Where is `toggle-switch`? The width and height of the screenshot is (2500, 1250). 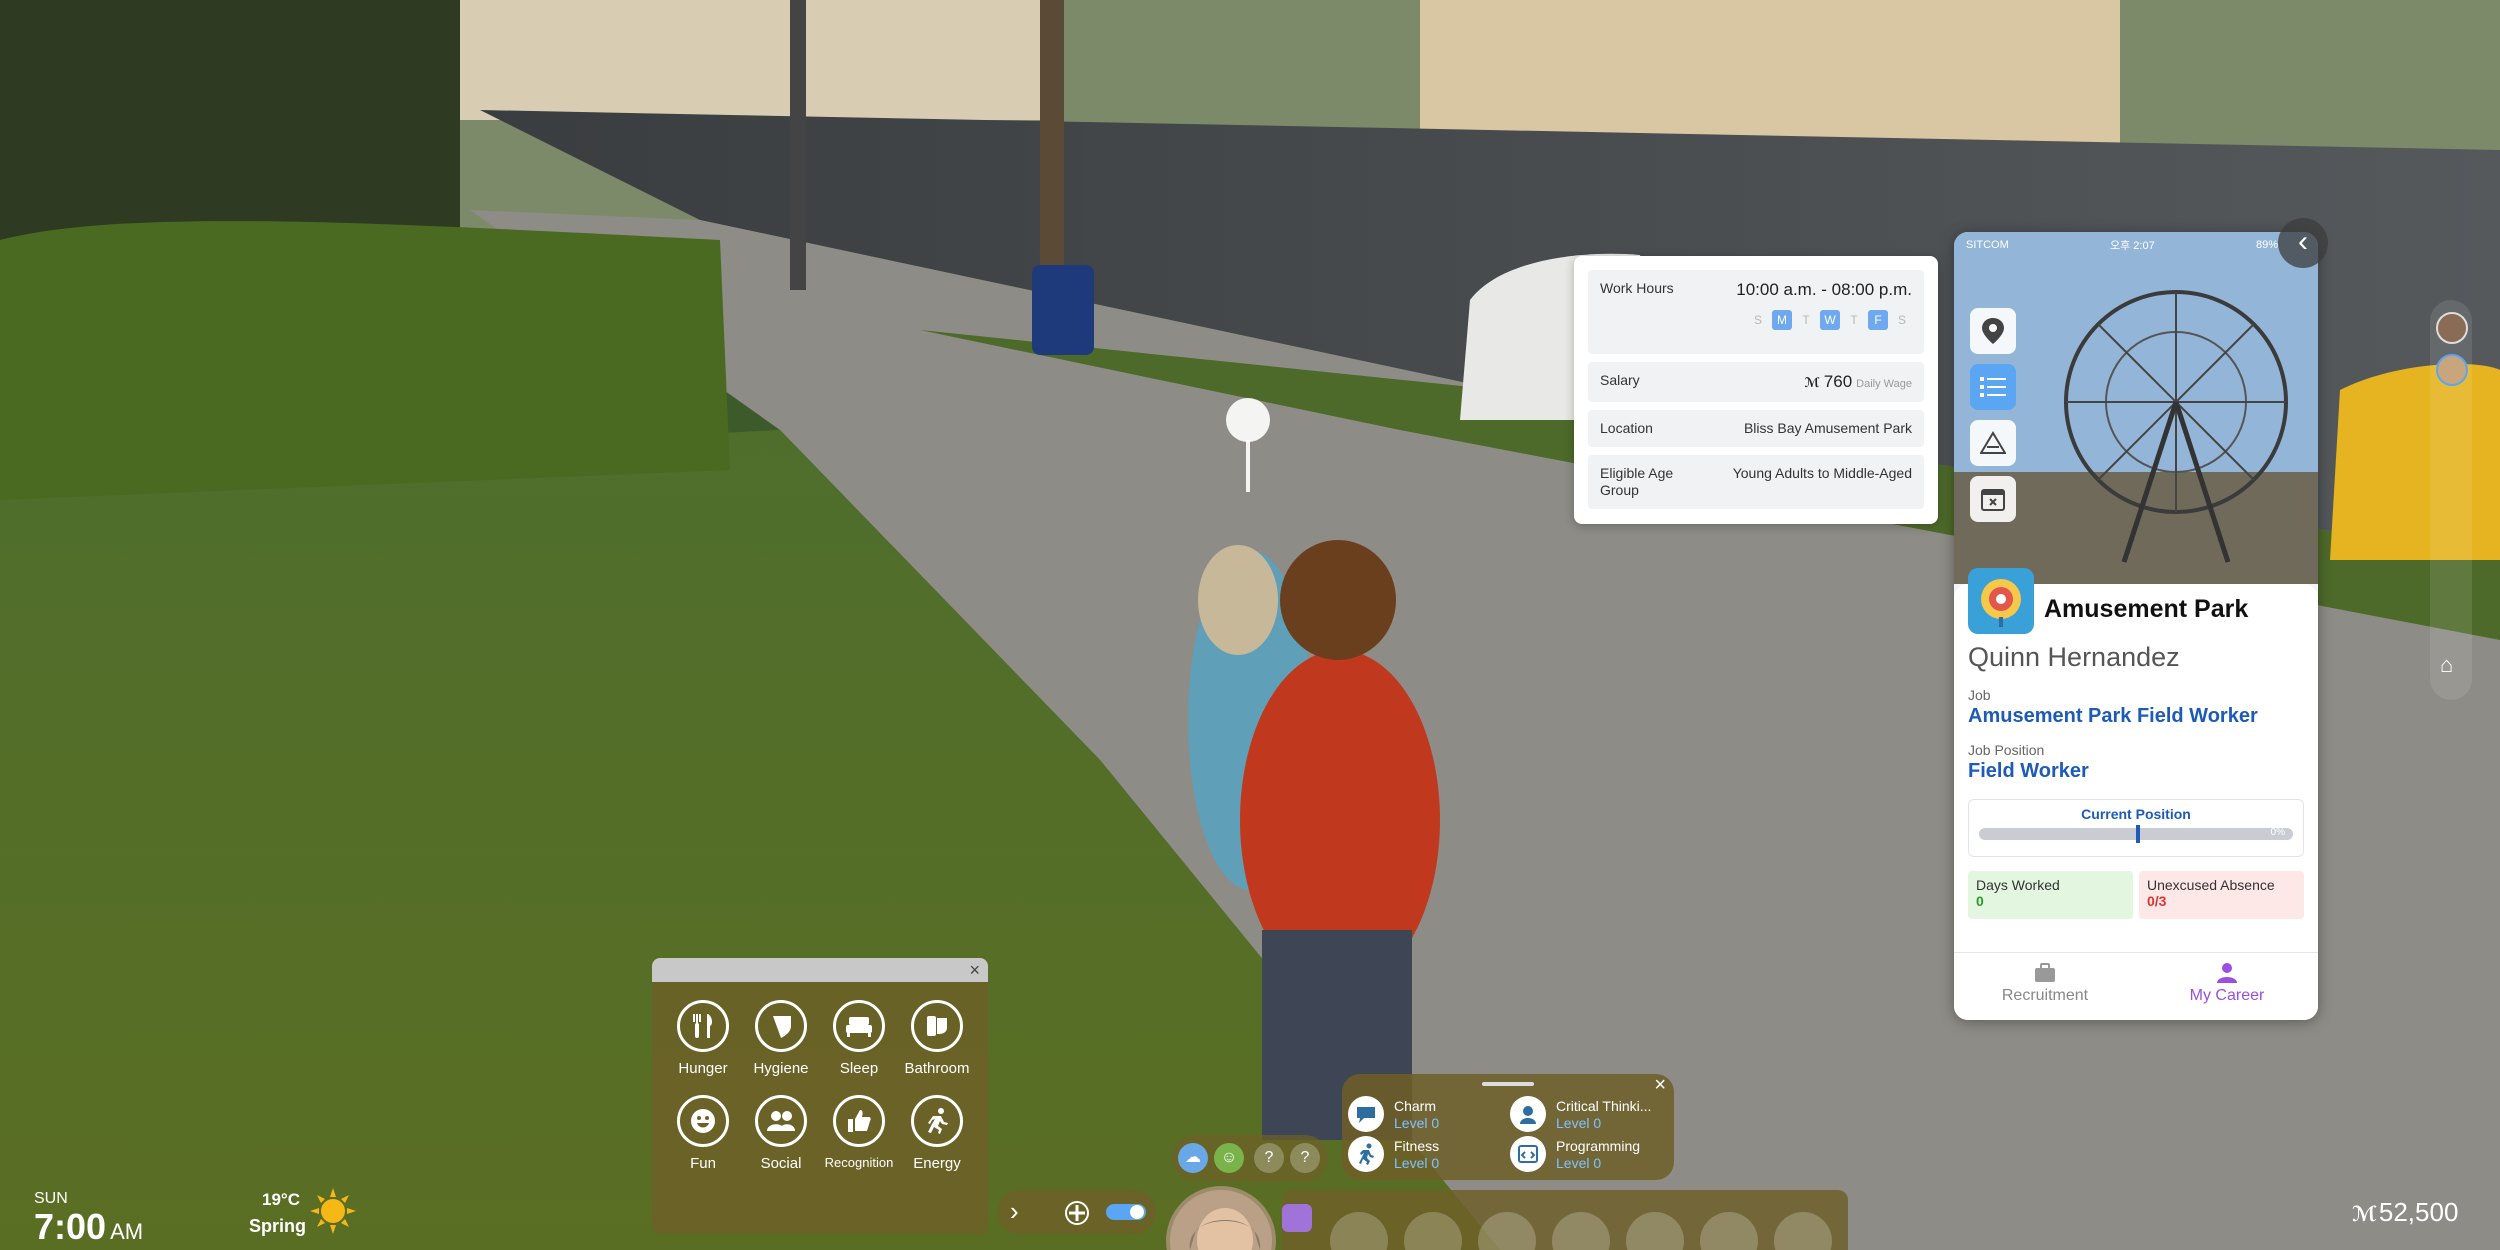
toggle-switch is located at coordinates (1126, 1212).